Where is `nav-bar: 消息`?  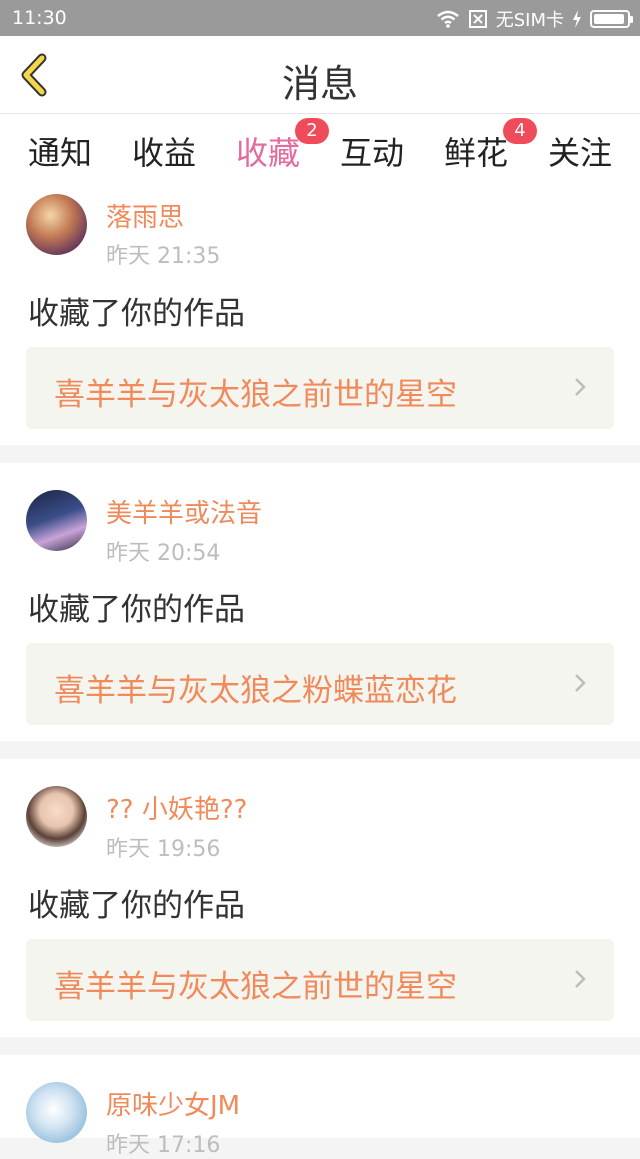
nav-bar: 消息 is located at coordinates (320, 75).